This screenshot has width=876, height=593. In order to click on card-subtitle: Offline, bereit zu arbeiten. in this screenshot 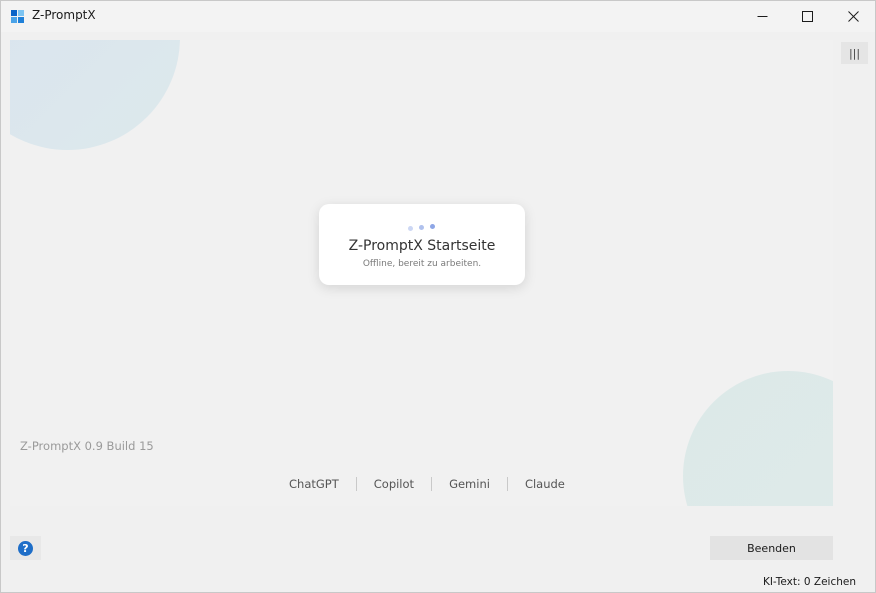, I will do `click(422, 264)`.